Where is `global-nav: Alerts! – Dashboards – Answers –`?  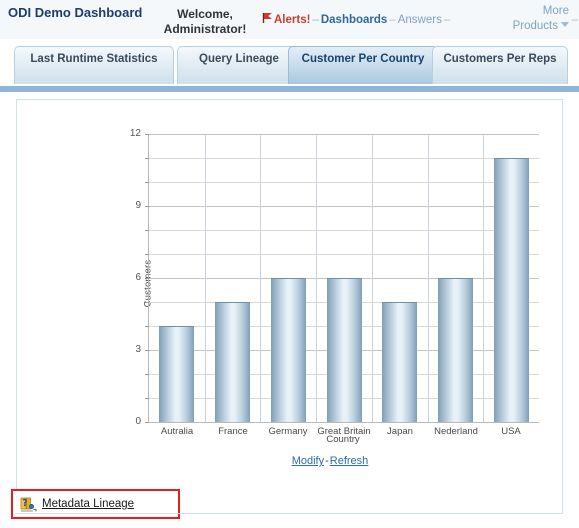 global-nav: Alerts! – Dashboards – Answers – is located at coordinates (357, 20).